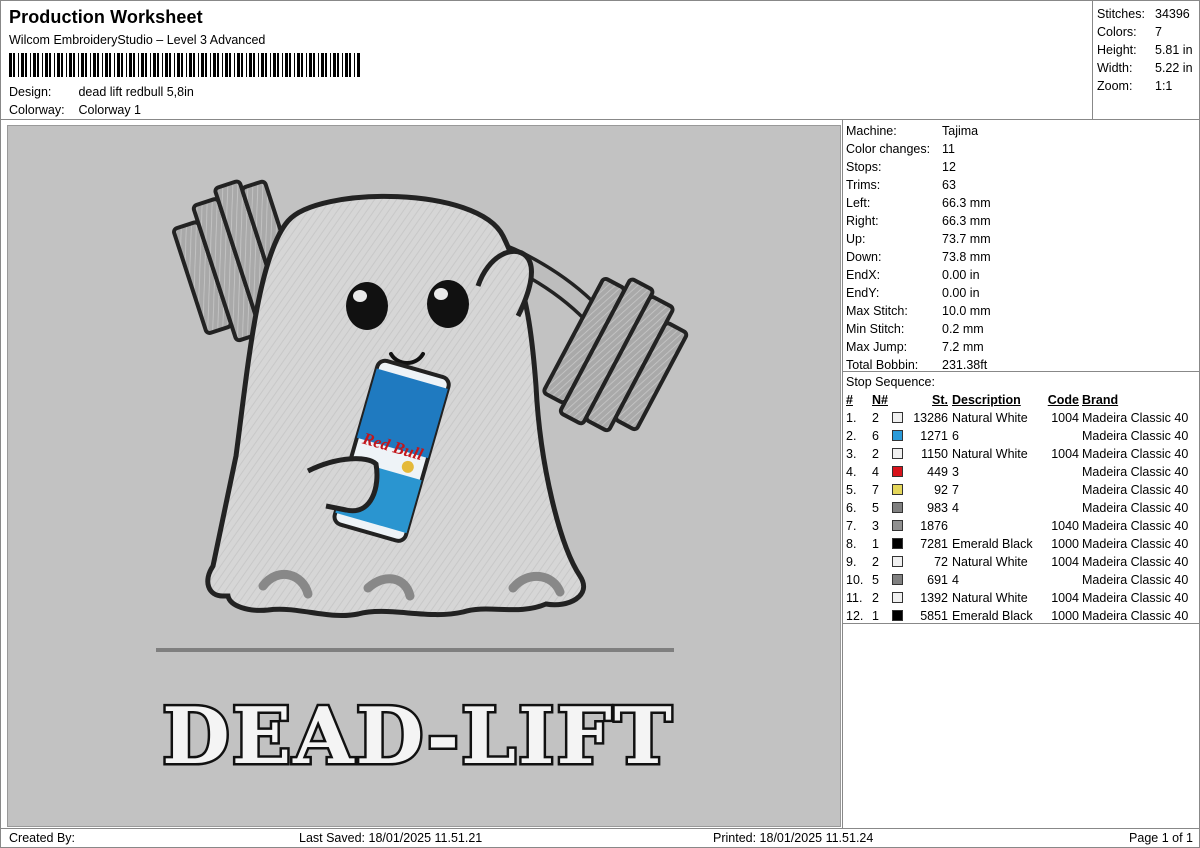 The width and height of the screenshot is (1200, 848). What do you see at coordinates (963, 329) in the screenshot?
I see `machine-info-value: 0.2 mm` at bounding box center [963, 329].